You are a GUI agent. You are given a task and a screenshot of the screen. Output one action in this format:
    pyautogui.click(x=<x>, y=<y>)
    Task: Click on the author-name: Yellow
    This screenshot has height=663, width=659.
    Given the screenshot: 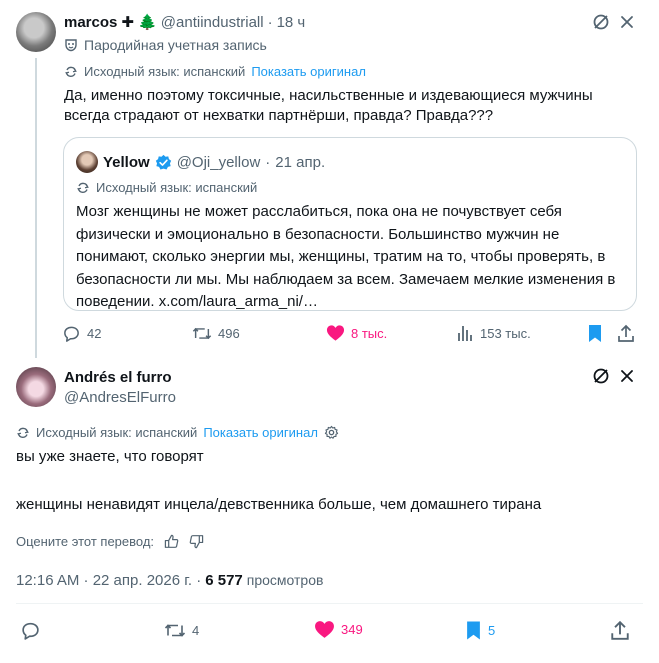 What is the action you would take?
    pyautogui.click(x=126, y=162)
    